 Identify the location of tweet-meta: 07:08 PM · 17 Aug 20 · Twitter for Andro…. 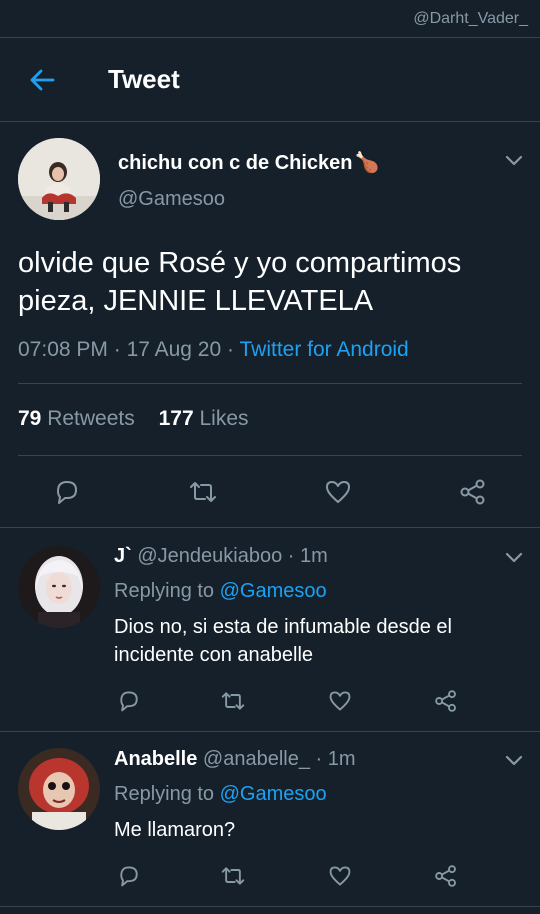
(213, 350).